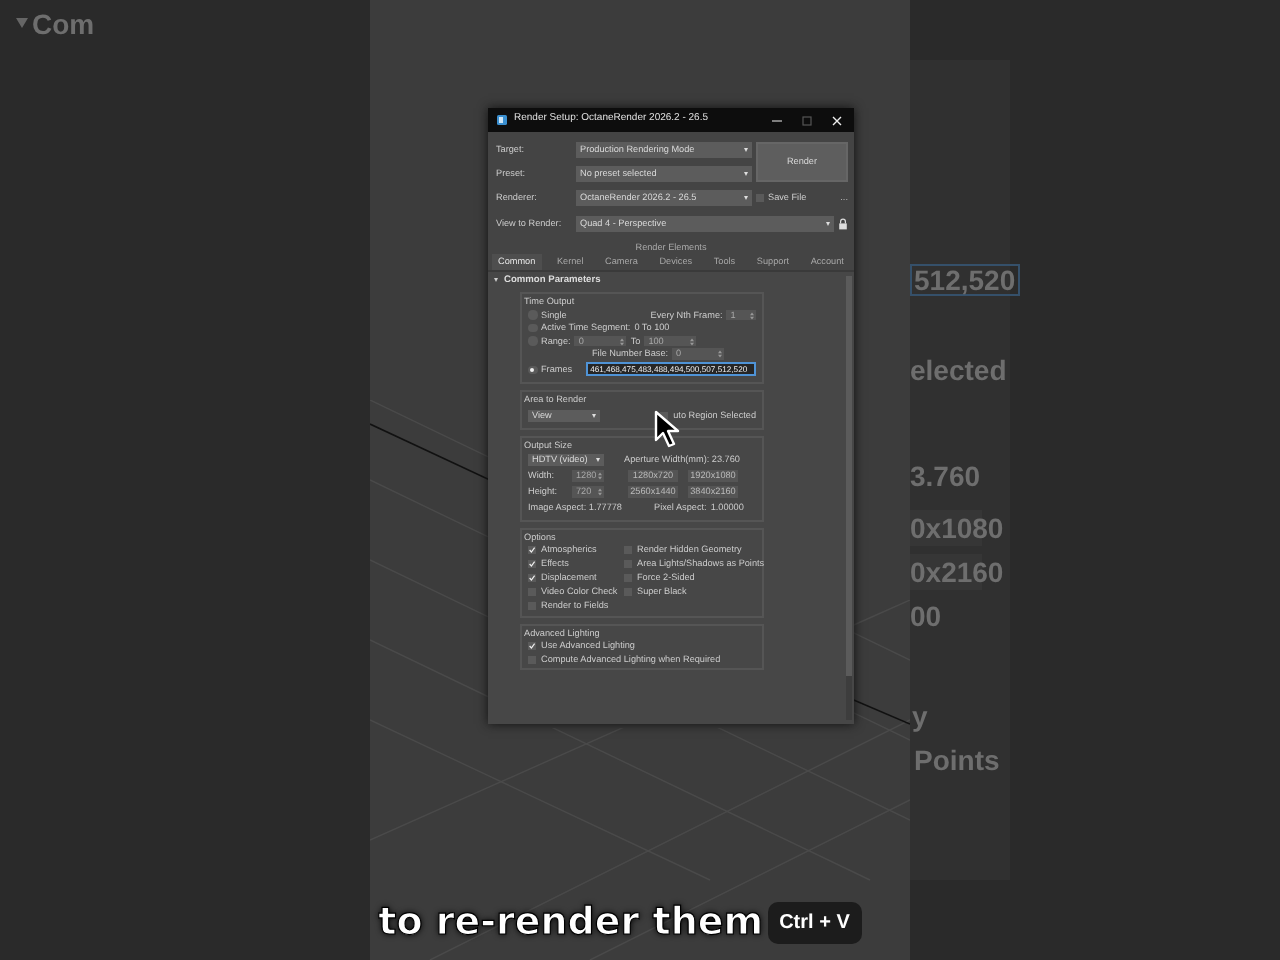 The width and height of the screenshot is (1280, 960). What do you see at coordinates (777, 120) in the screenshot?
I see `minimize-icon` at bounding box center [777, 120].